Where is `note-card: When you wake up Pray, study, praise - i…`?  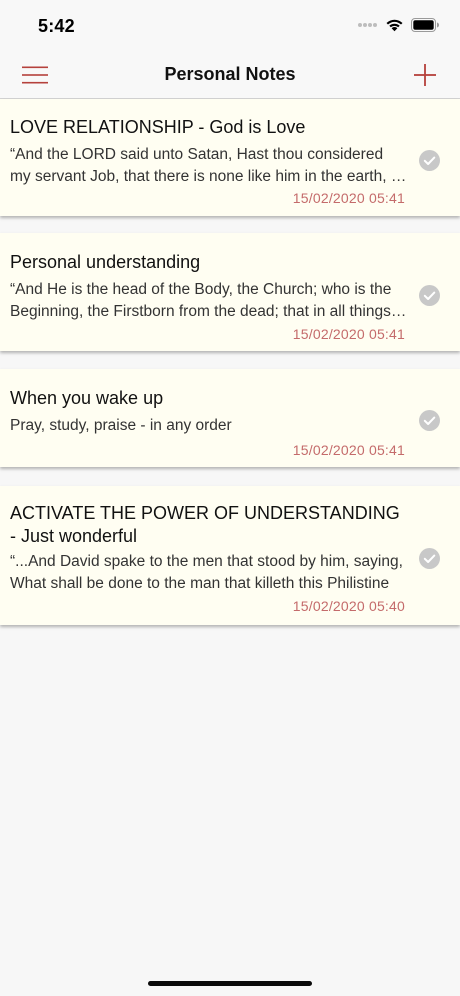
note-card: When you wake up Pray, study, praise - i… is located at coordinates (230, 418).